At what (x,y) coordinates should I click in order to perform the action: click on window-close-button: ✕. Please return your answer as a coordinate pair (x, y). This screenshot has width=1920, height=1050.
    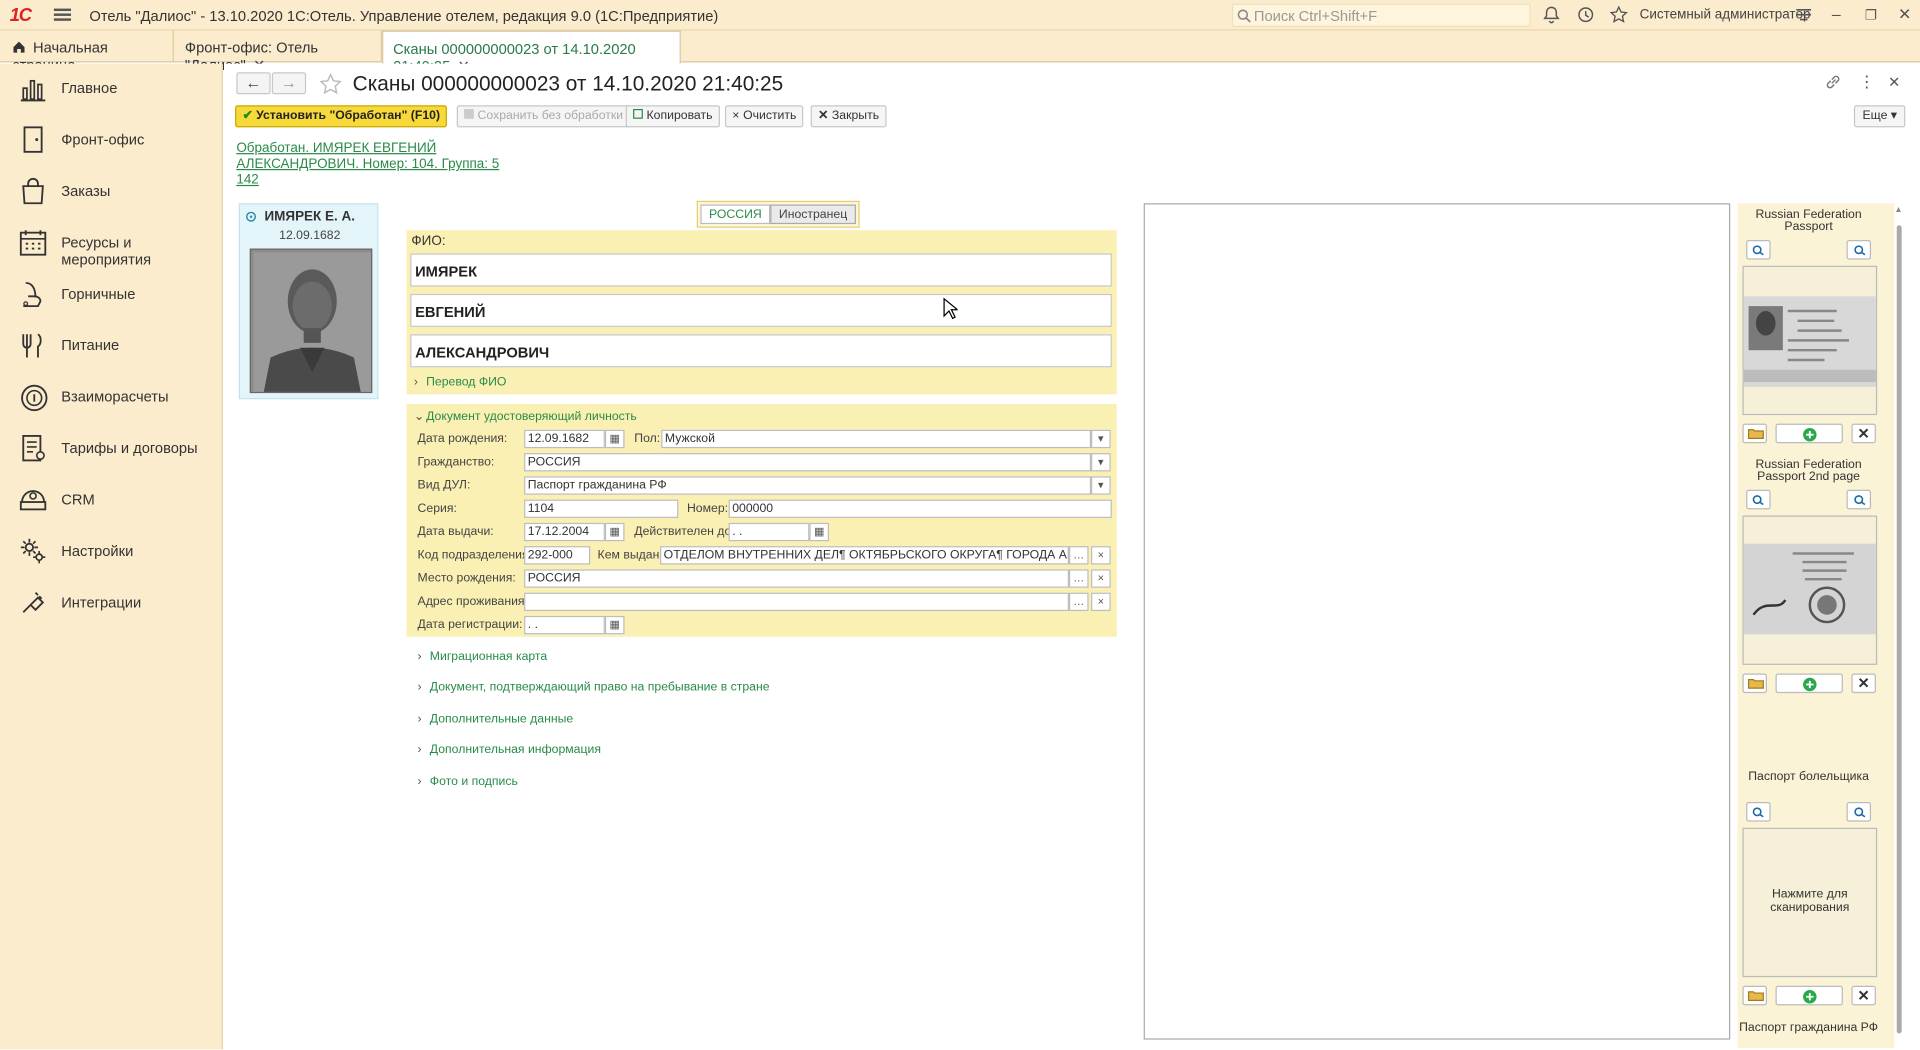
    Looking at the image, I should click on (1904, 15).